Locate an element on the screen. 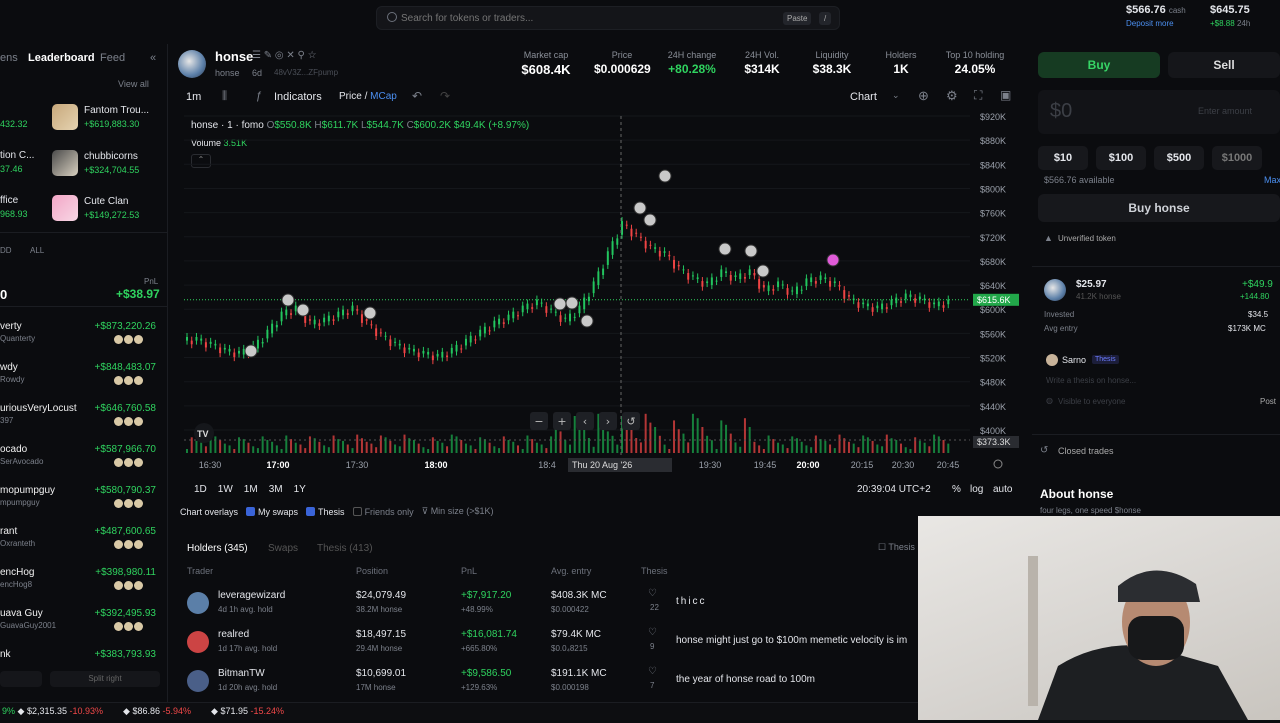 The width and height of the screenshot is (1280, 723). trader-row: wdy Rowdy +$848,483.07 is located at coordinates (83, 382).